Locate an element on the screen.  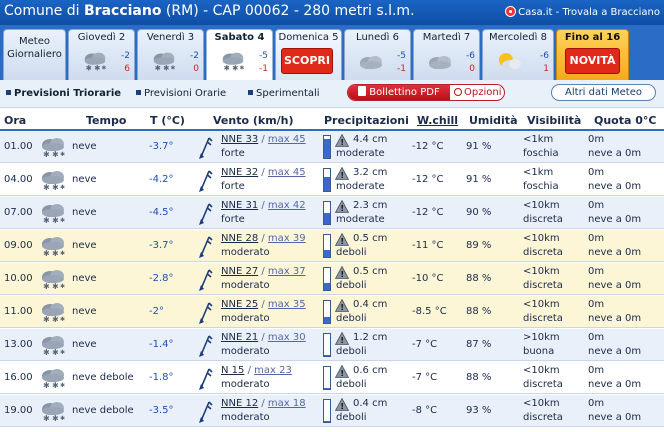
cell-umidita: 90 % is located at coordinates (479, 212).